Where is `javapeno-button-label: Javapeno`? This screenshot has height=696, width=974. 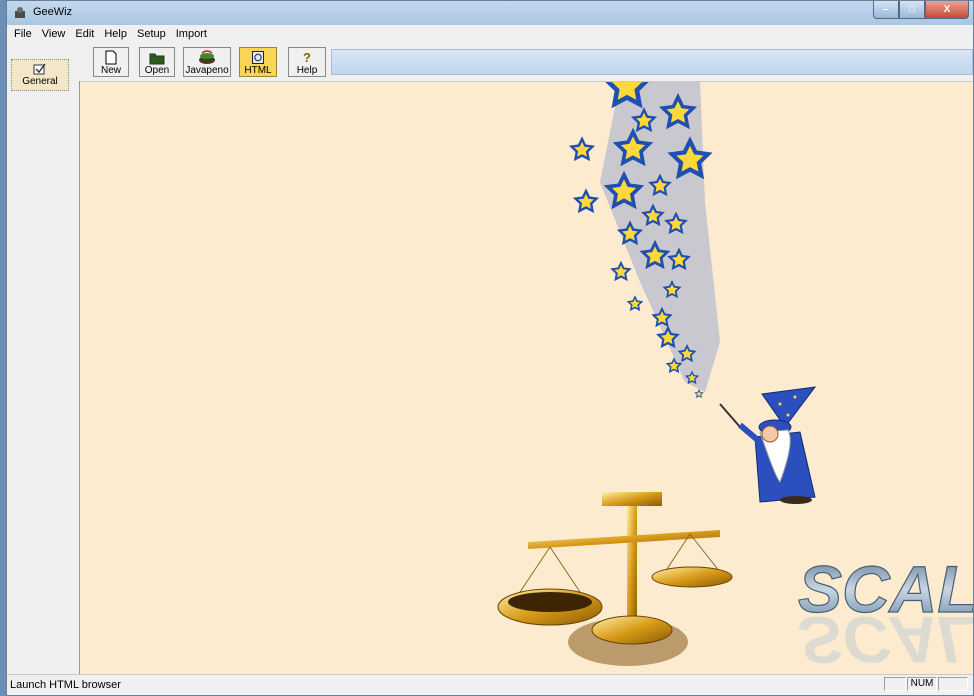
javapeno-button-label: Javapeno is located at coordinates (207, 70).